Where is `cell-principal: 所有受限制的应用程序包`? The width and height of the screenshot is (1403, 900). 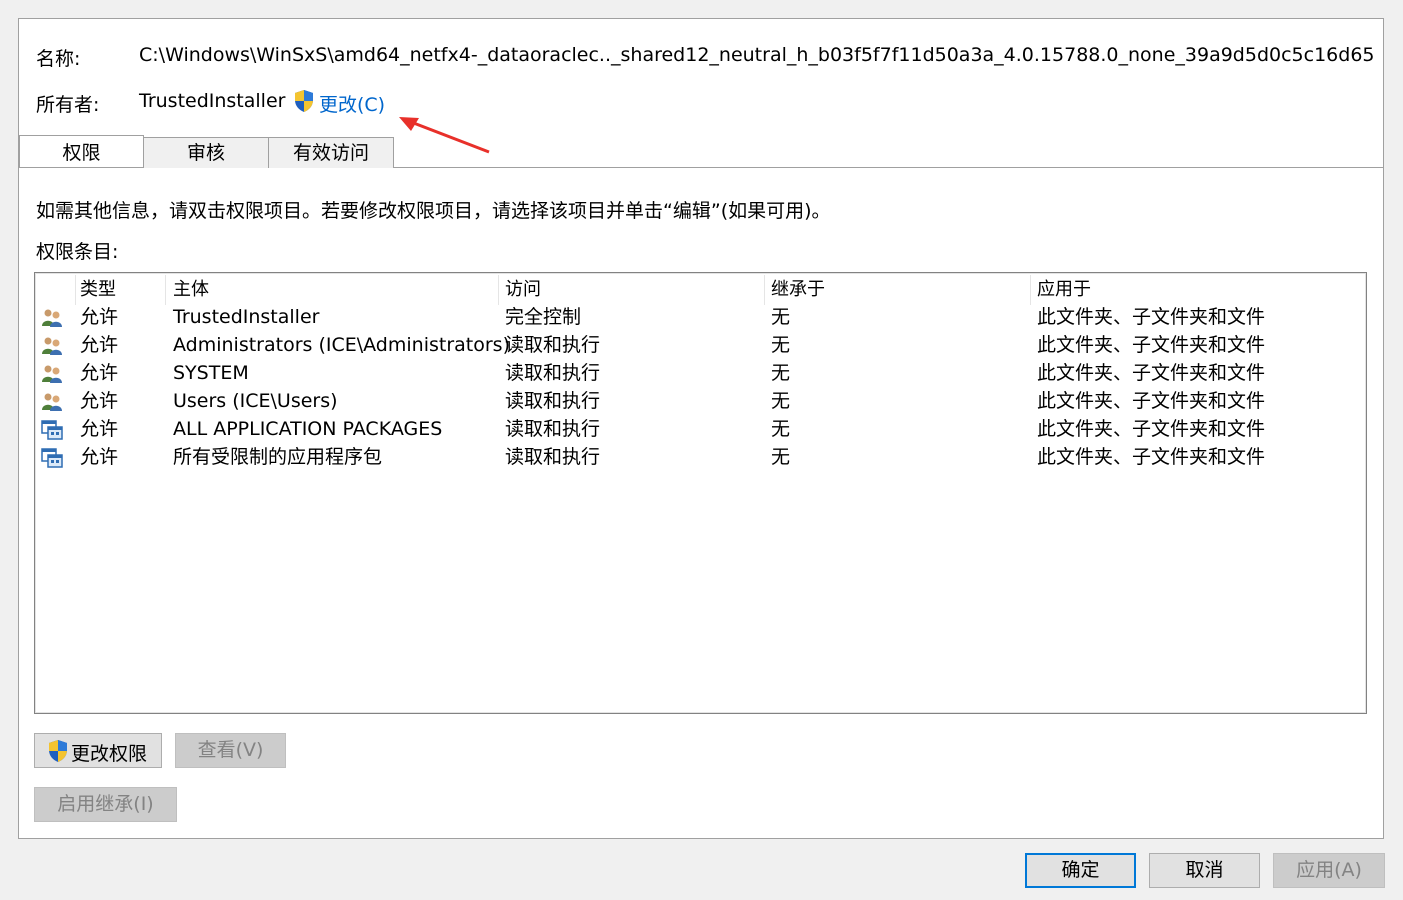 cell-principal: 所有受限制的应用程序包 is located at coordinates (278, 457).